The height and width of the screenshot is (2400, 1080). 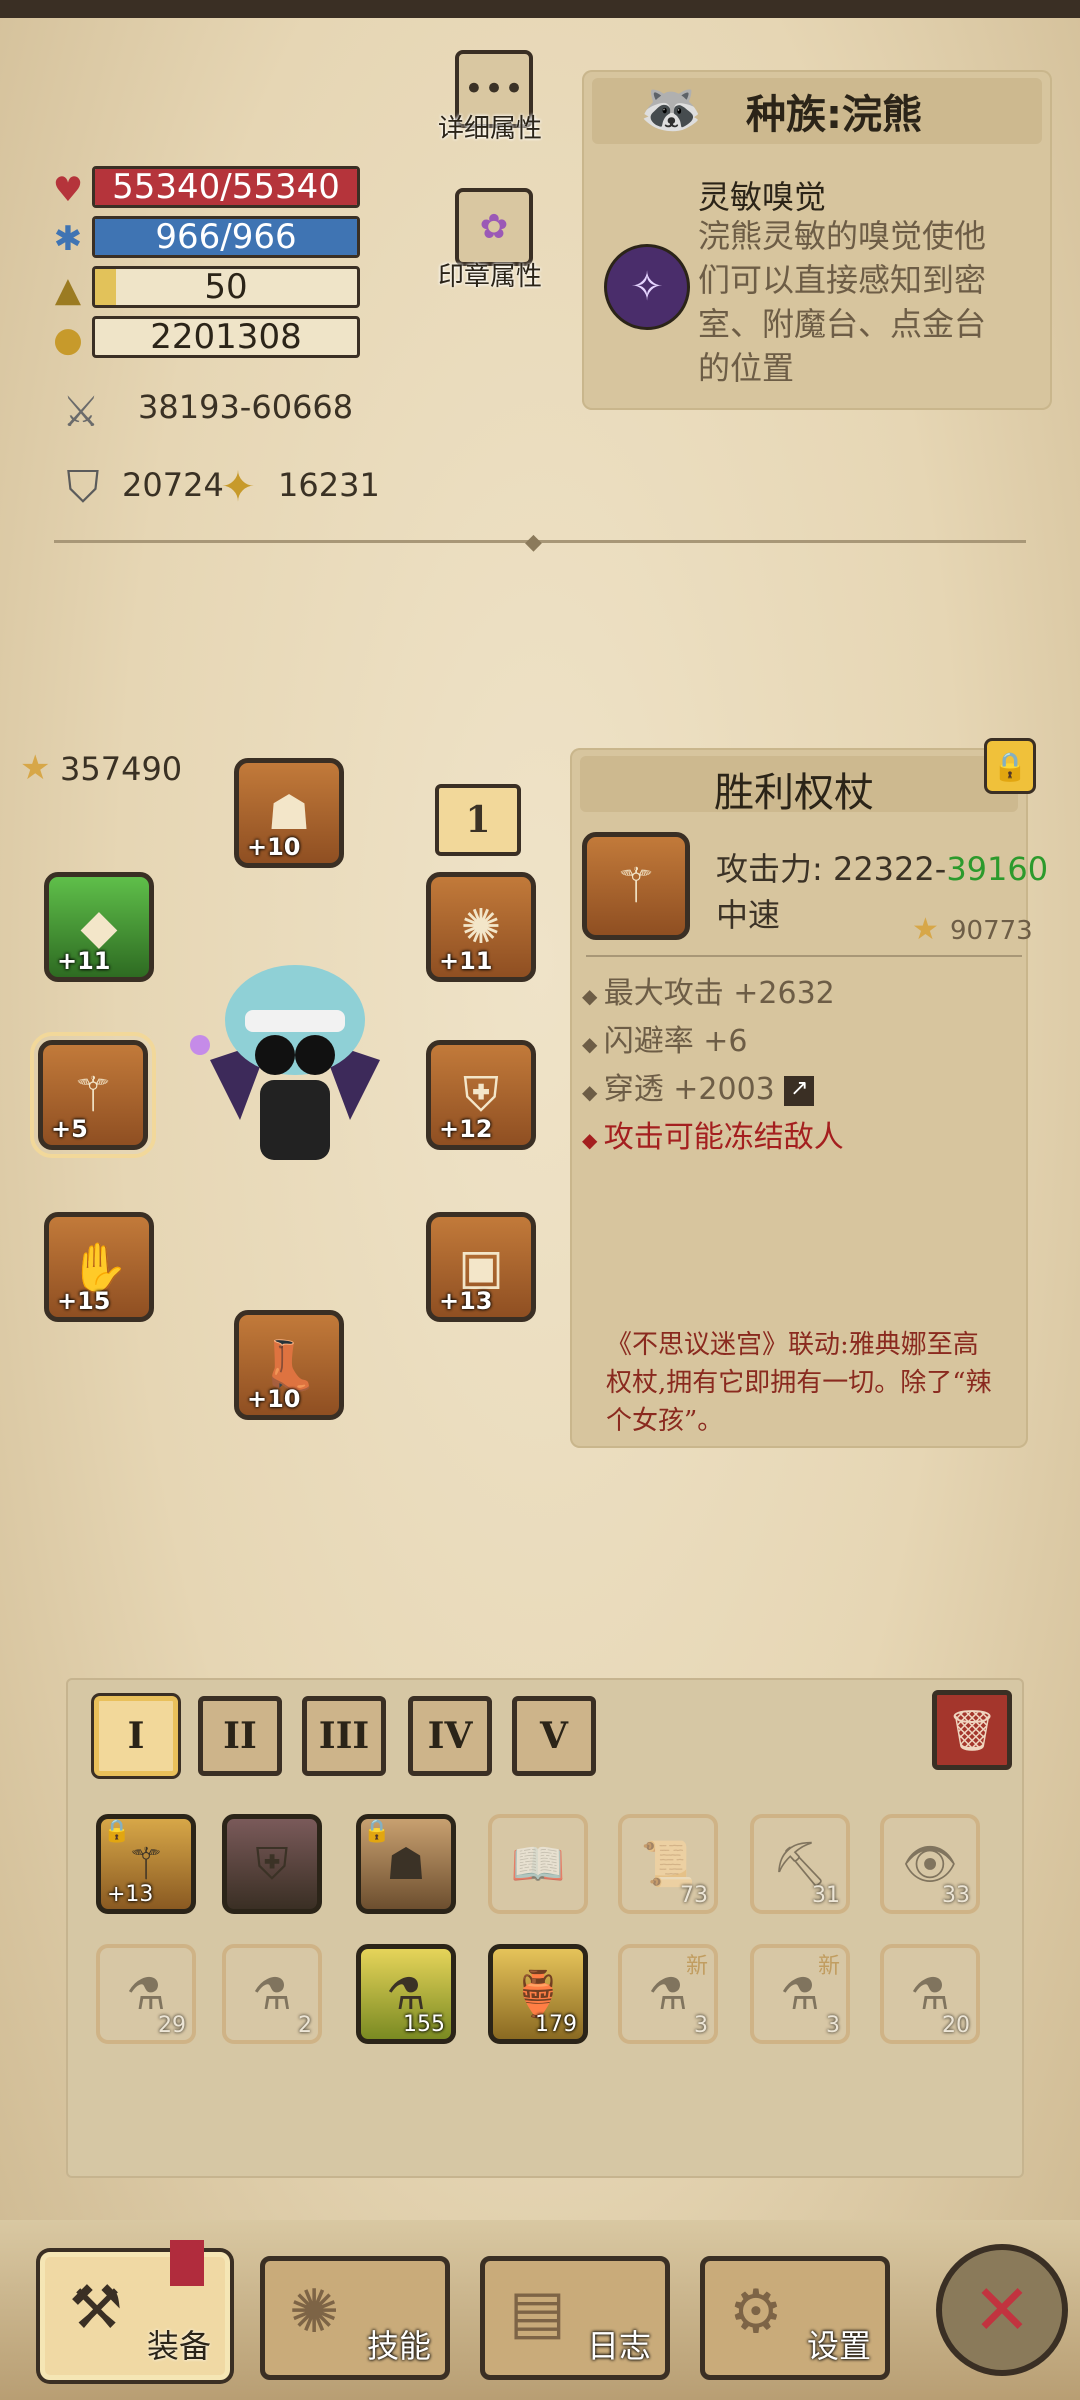 I want to click on slot-plus: +12, so click(x=466, y=1129).